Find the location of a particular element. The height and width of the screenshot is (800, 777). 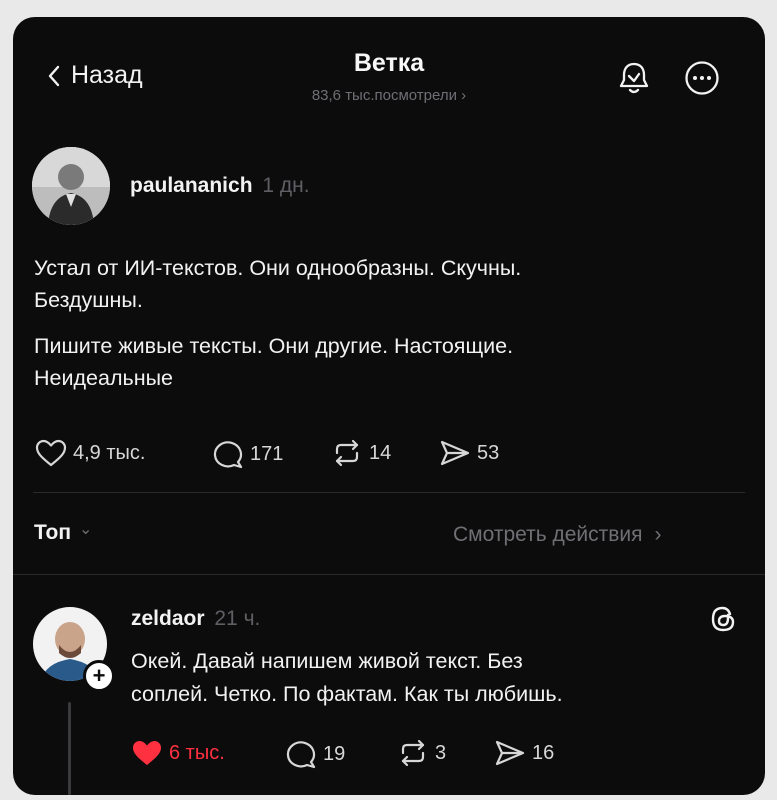

like-button: 4,9 тыс. is located at coordinates (90, 453).